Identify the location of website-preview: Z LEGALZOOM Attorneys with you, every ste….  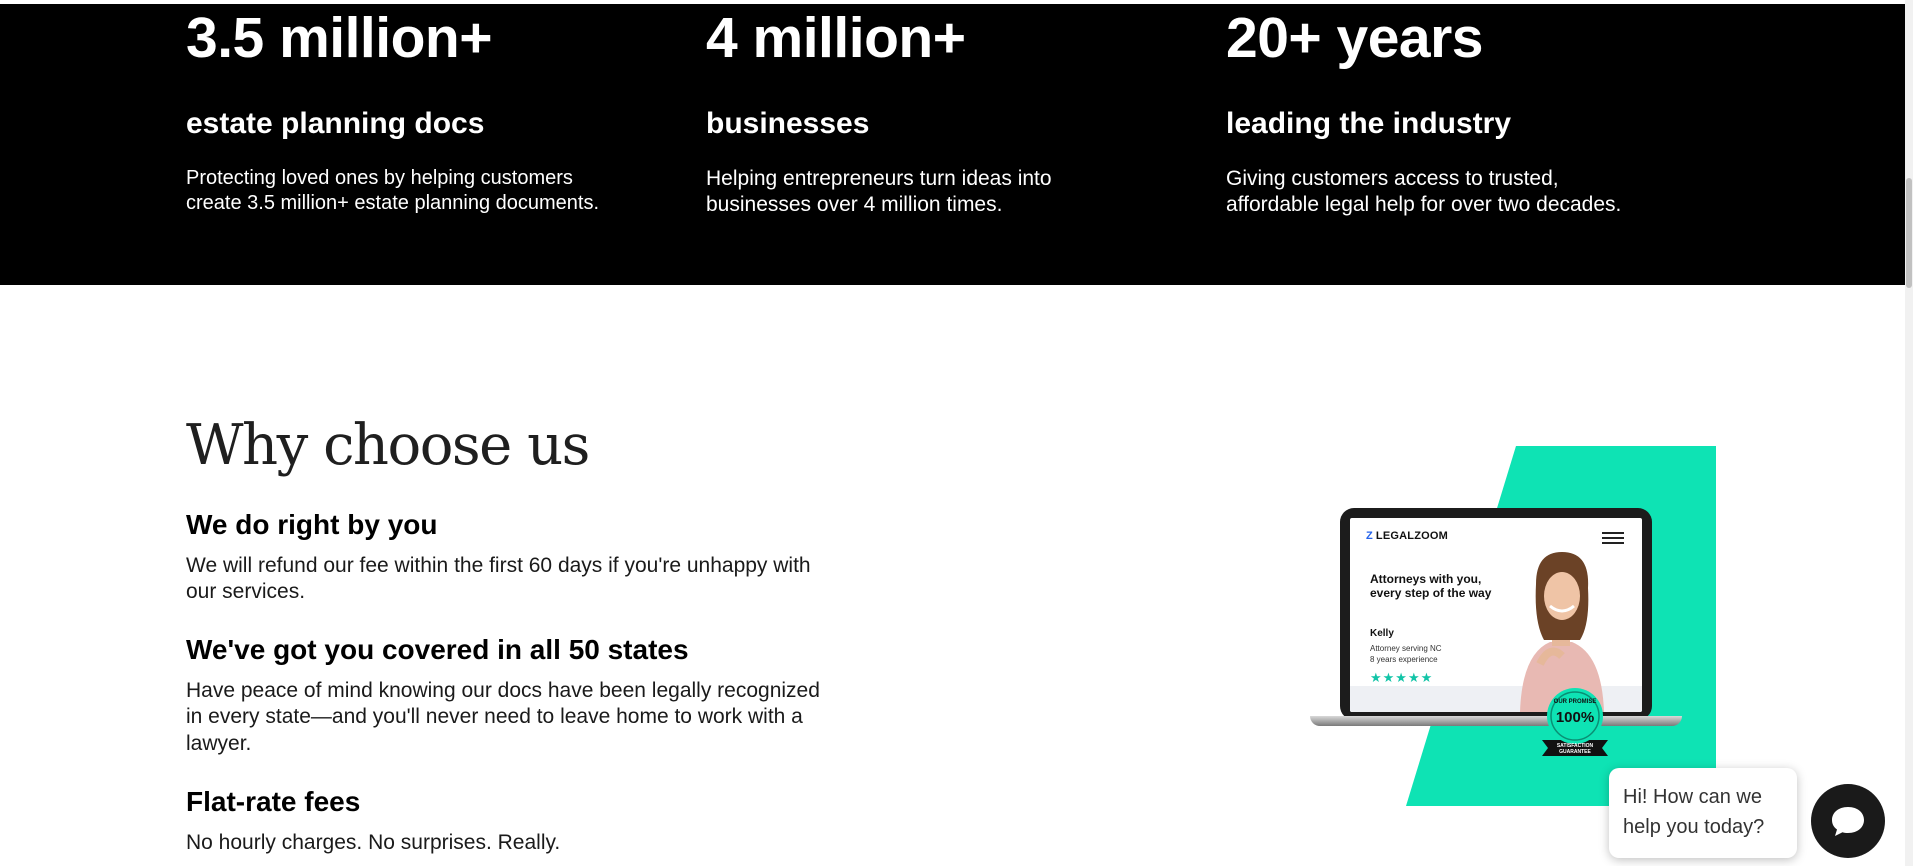
(1496, 615).